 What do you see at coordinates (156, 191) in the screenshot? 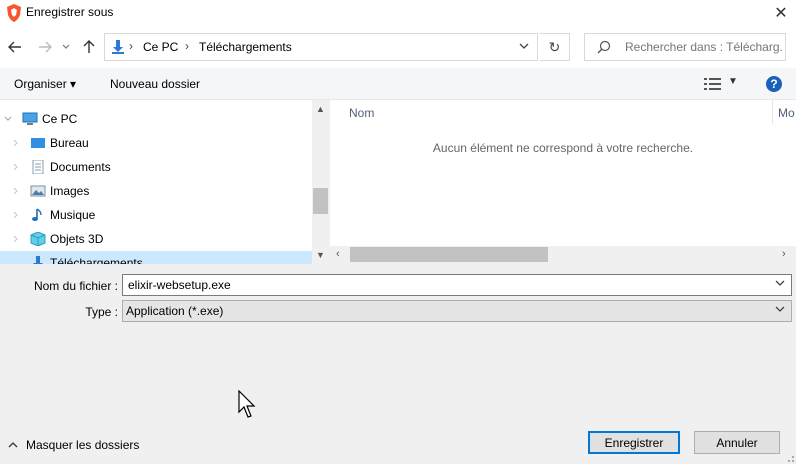
I see `tree-item-images: Images` at bounding box center [156, 191].